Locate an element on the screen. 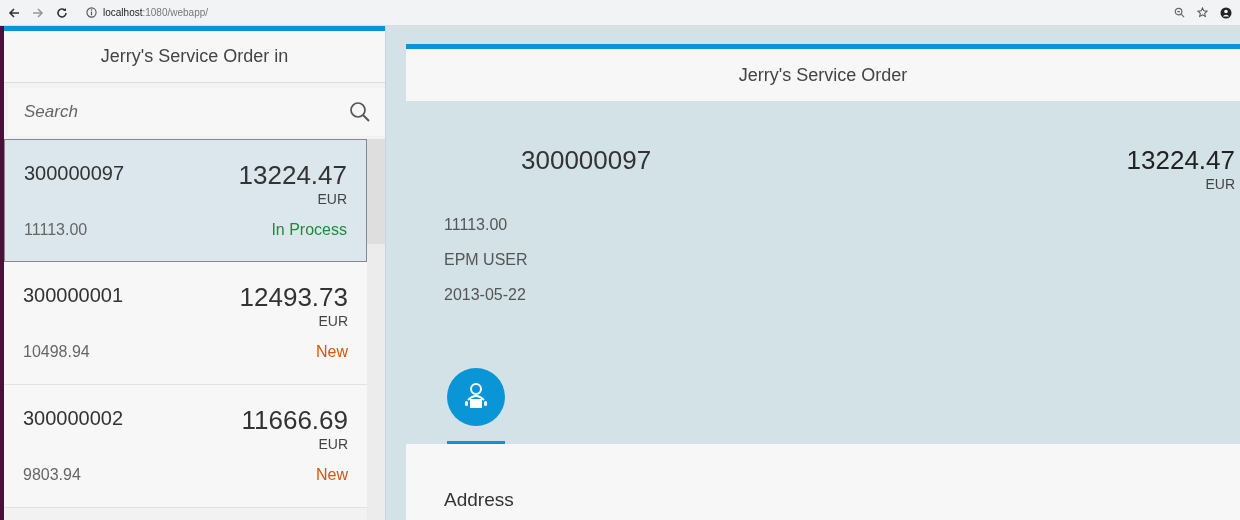 The height and width of the screenshot is (520, 1240). order-id: 300000001 is located at coordinates (73, 295).